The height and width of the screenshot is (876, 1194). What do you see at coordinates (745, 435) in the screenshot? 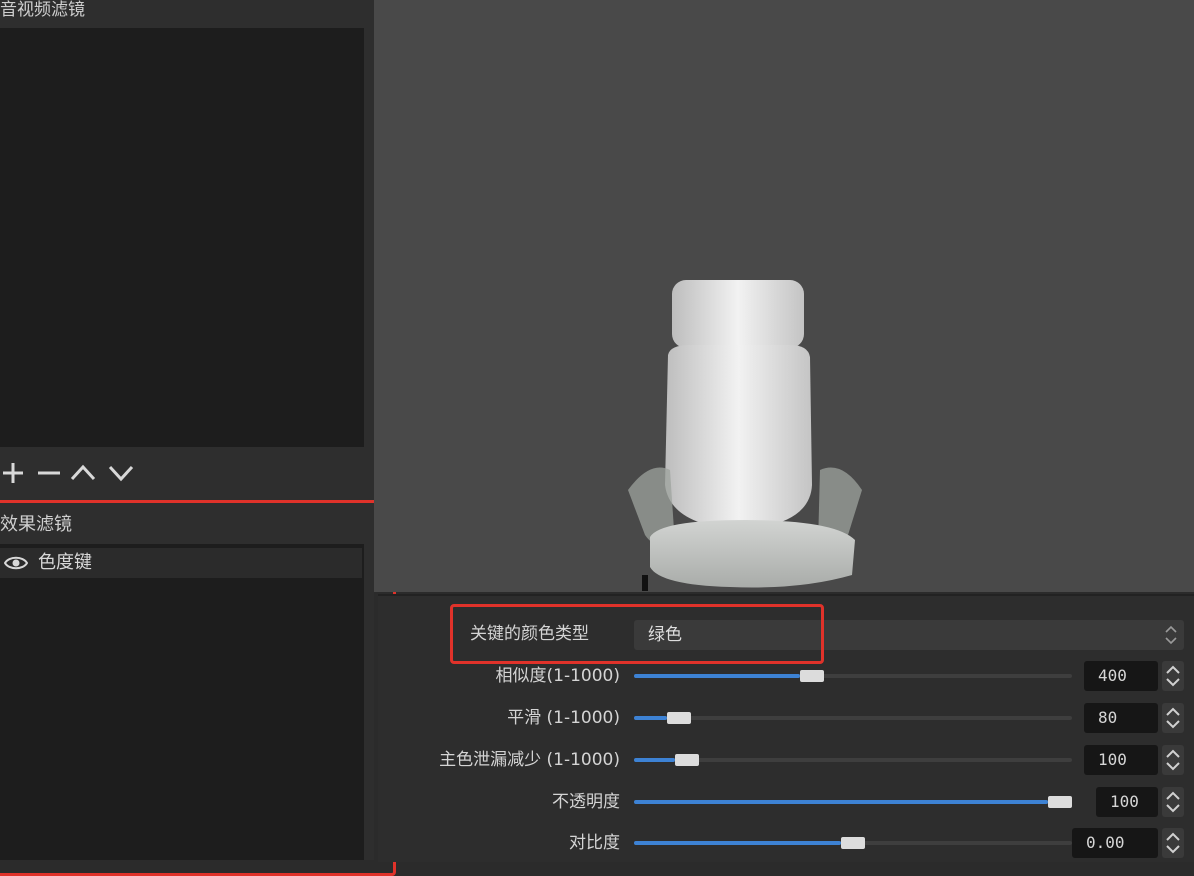
I see `preview-chair-image` at bounding box center [745, 435].